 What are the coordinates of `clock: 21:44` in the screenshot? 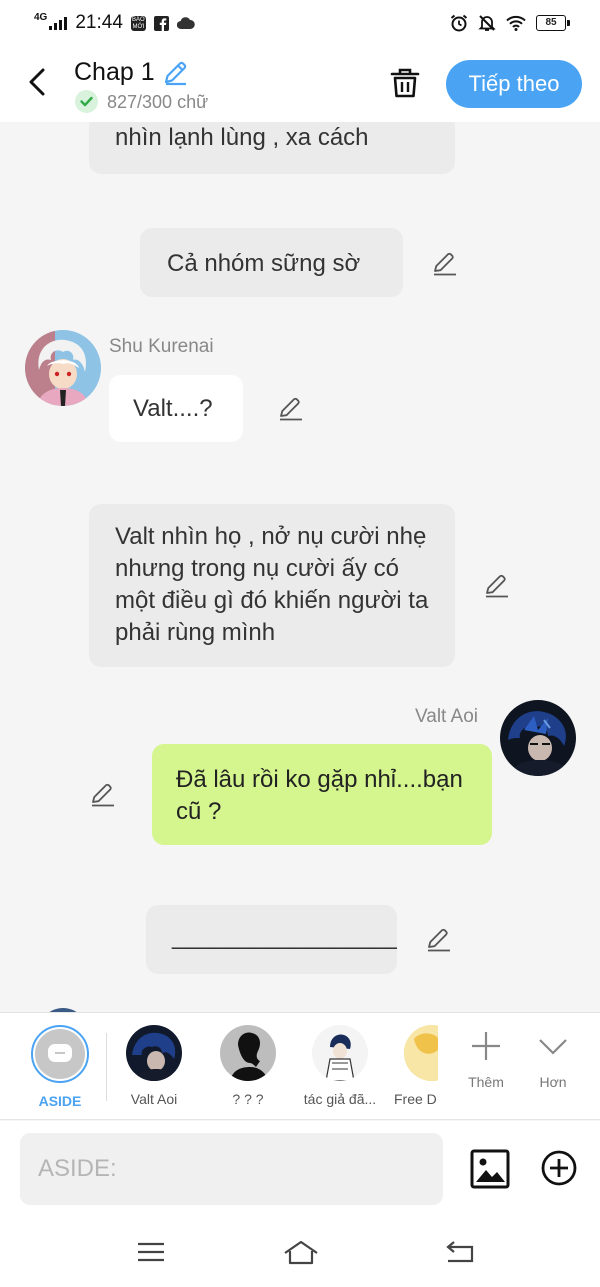 It's located at (99, 22).